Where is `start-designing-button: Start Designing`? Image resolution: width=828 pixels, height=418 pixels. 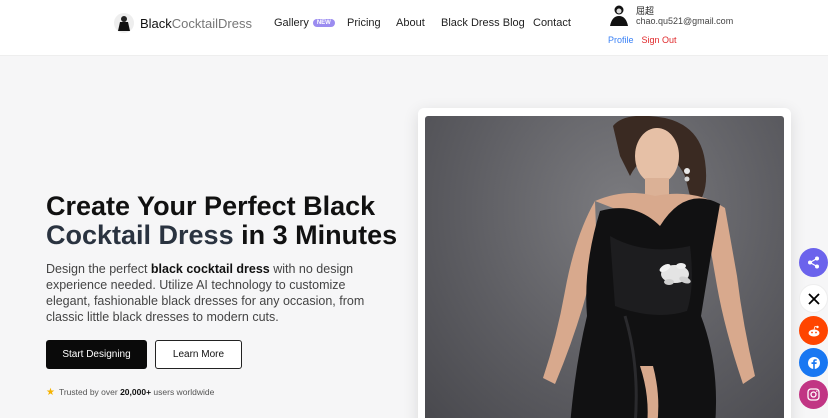 start-designing-button: Start Designing is located at coordinates (96, 354).